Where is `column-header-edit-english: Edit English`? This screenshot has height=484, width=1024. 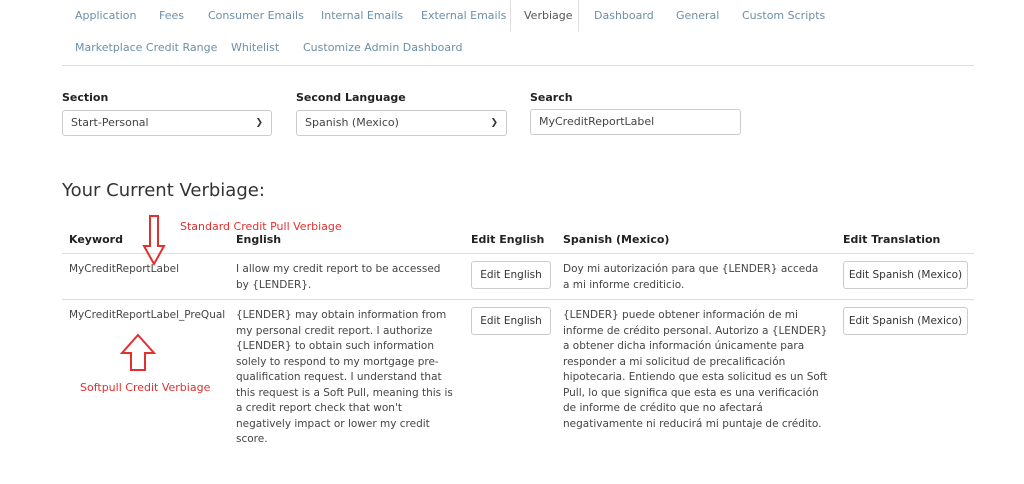 column-header-edit-english: Edit English is located at coordinates (508, 239).